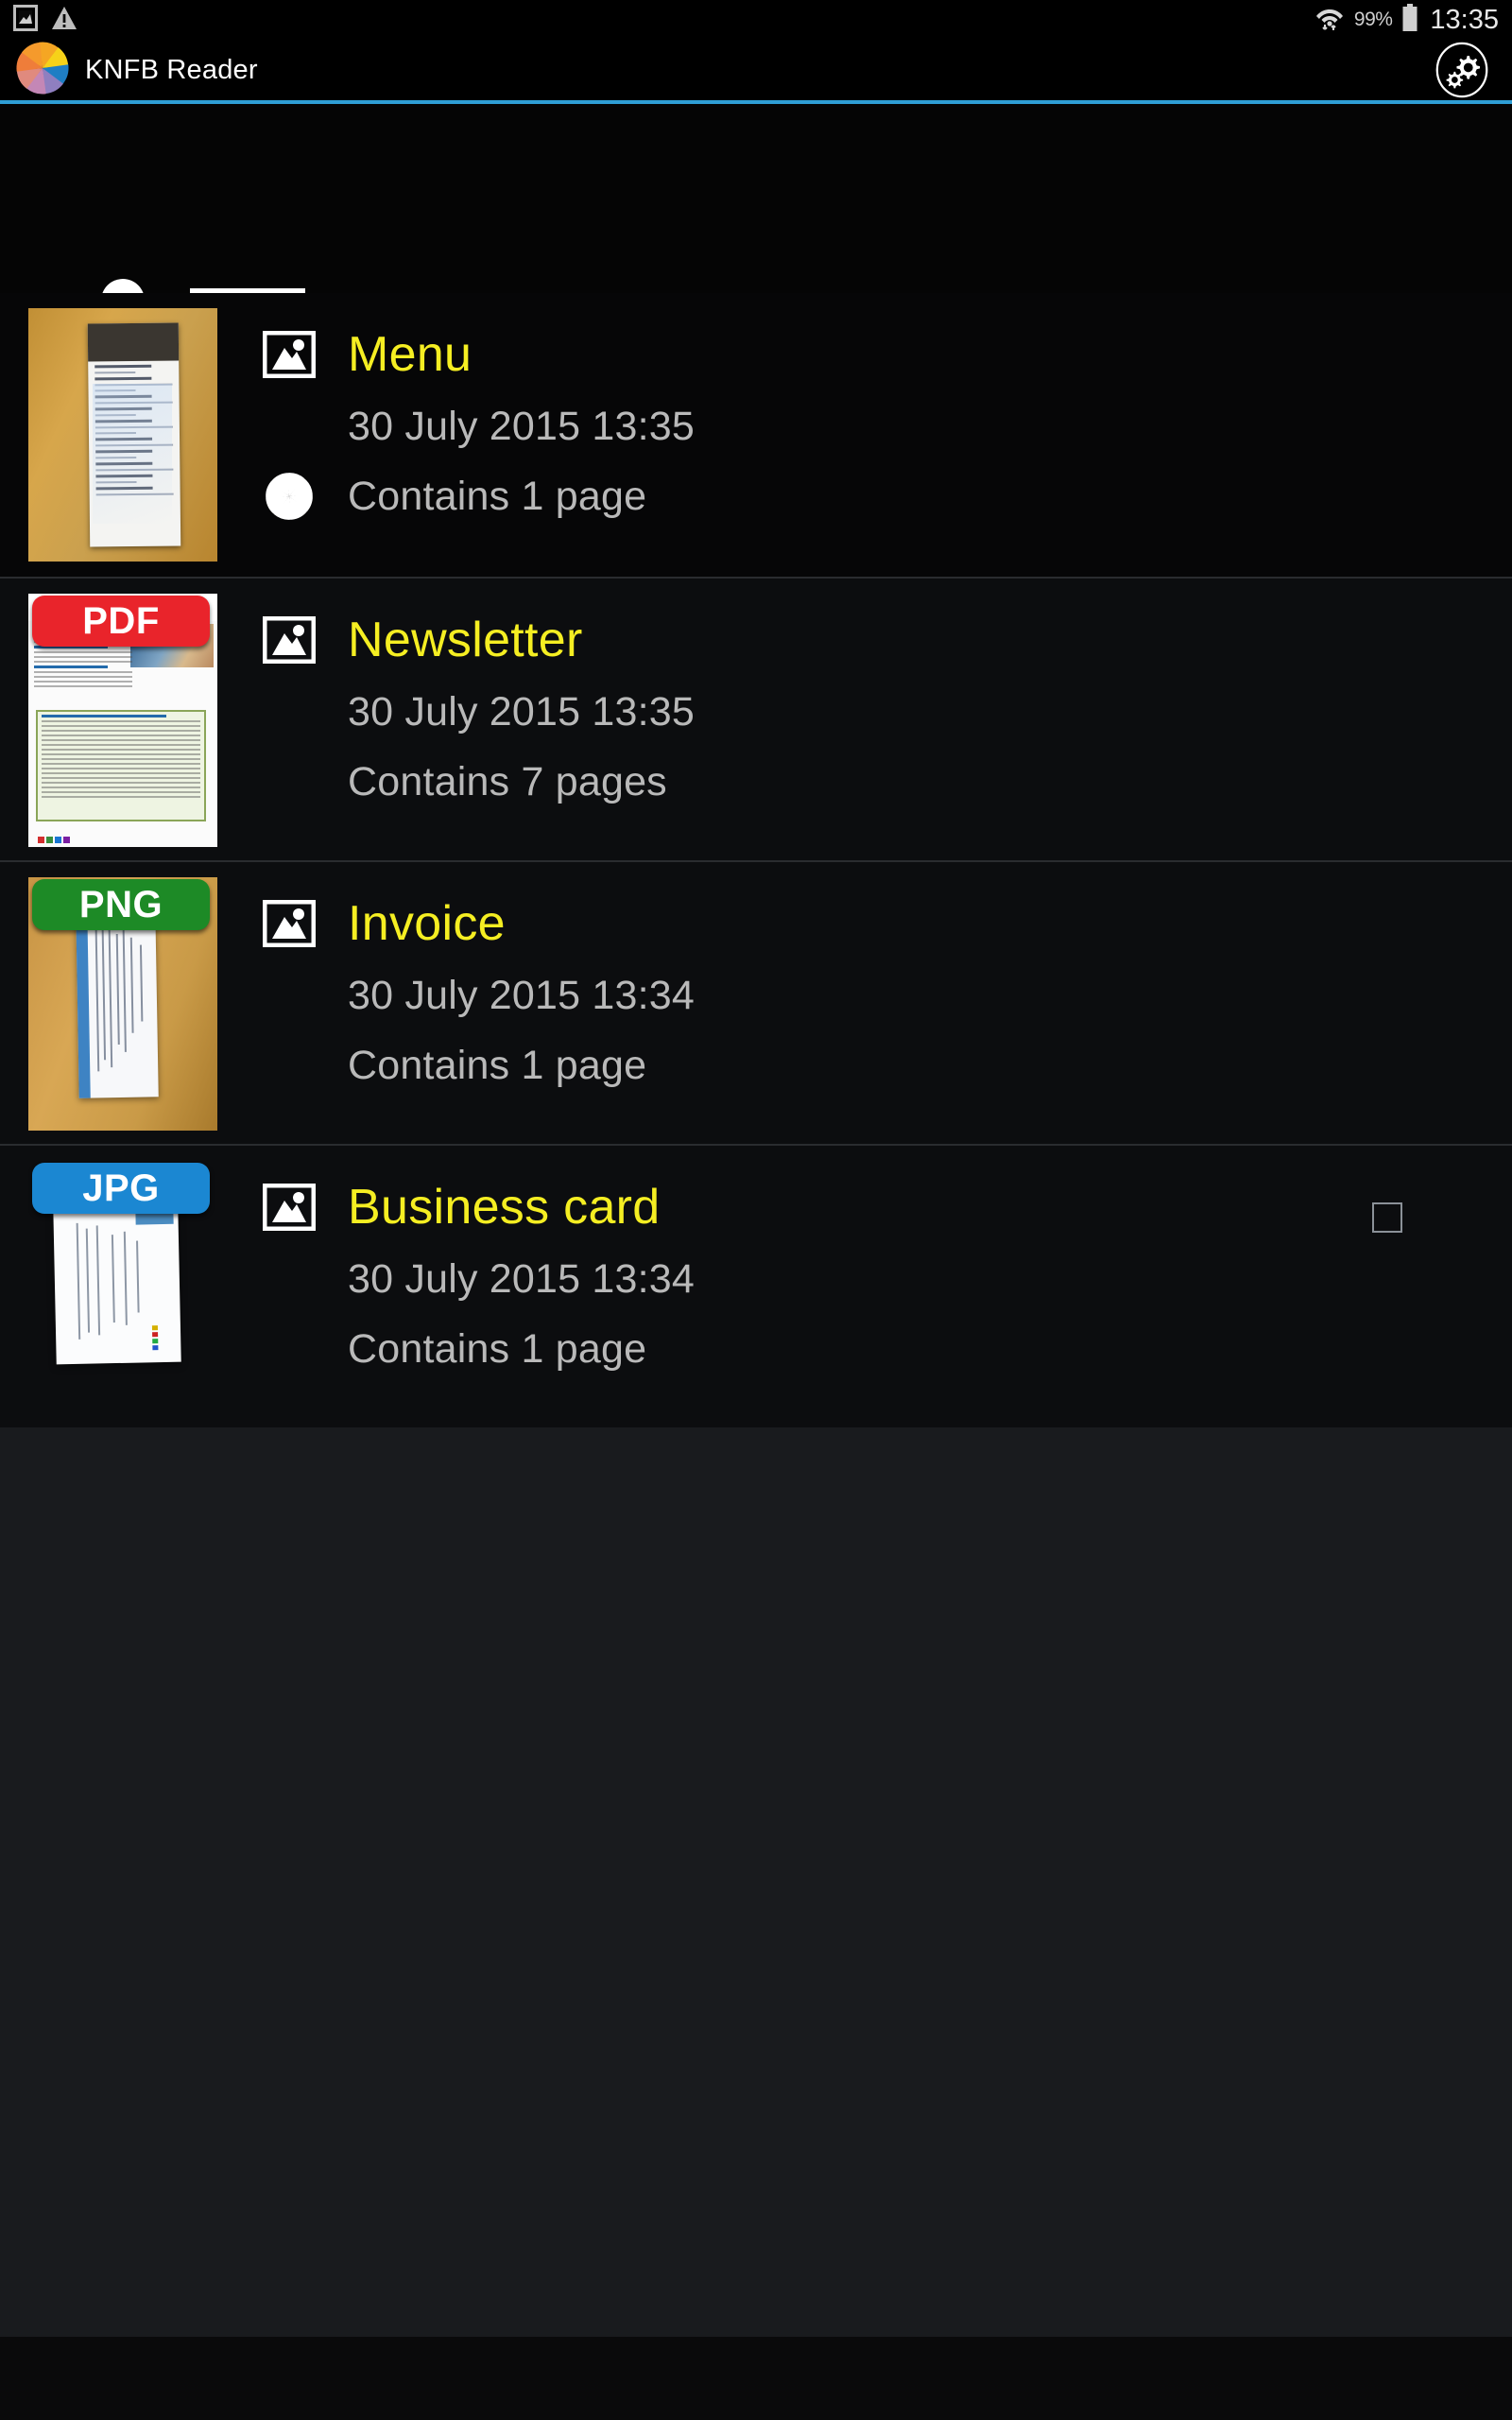 The width and height of the screenshot is (1512, 2420). I want to click on app-bar: KNFB Reader, so click(756, 70).